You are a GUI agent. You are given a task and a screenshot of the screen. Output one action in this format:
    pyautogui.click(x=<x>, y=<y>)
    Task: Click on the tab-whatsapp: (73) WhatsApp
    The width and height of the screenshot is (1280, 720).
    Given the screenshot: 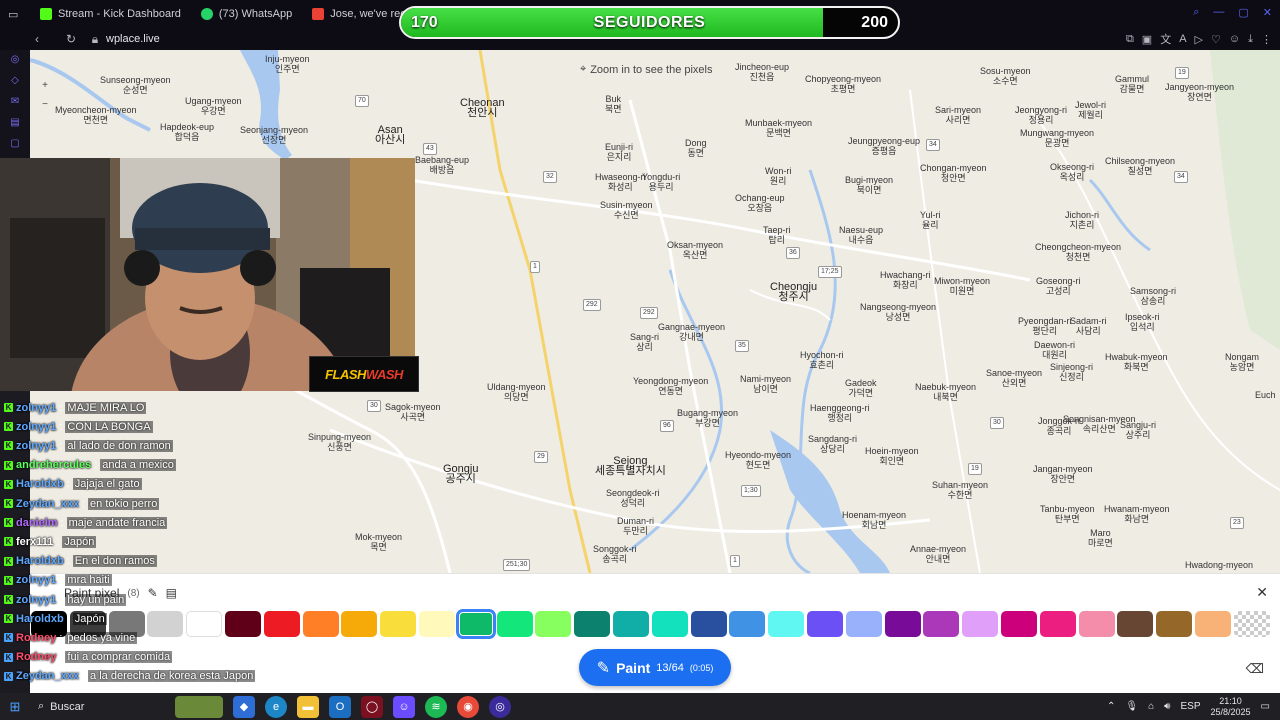 What is the action you would take?
    pyautogui.click(x=246, y=14)
    